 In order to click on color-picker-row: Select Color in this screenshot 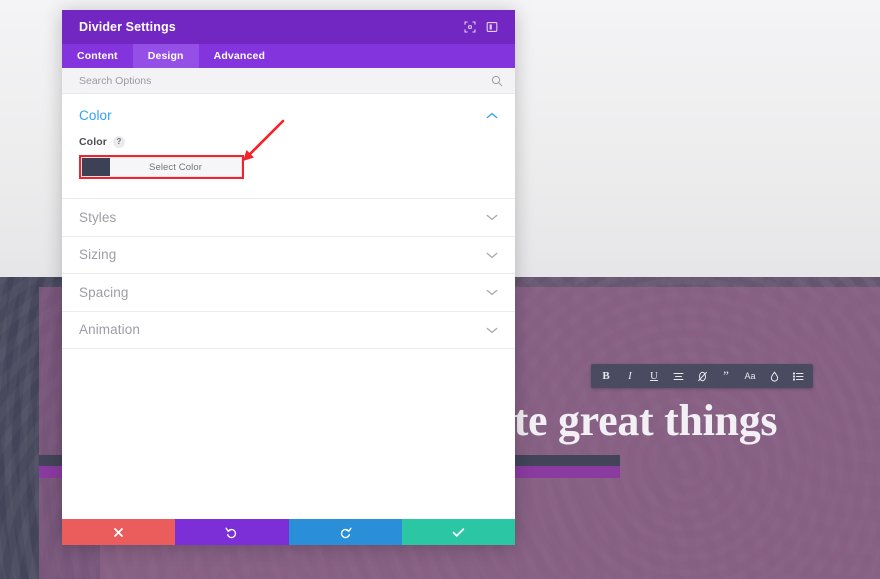, I will do `click(161, 167)`.